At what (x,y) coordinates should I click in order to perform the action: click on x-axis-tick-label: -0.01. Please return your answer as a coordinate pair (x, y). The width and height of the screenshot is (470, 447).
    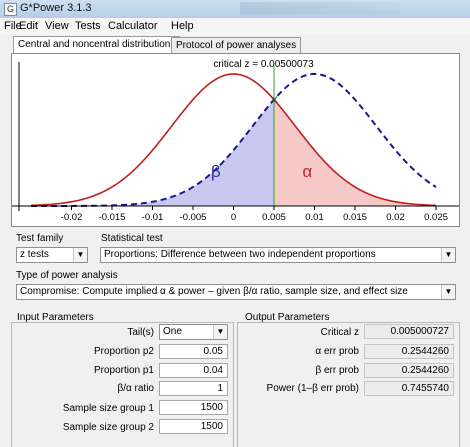
    Looking at the image, I should click on (153, 217).